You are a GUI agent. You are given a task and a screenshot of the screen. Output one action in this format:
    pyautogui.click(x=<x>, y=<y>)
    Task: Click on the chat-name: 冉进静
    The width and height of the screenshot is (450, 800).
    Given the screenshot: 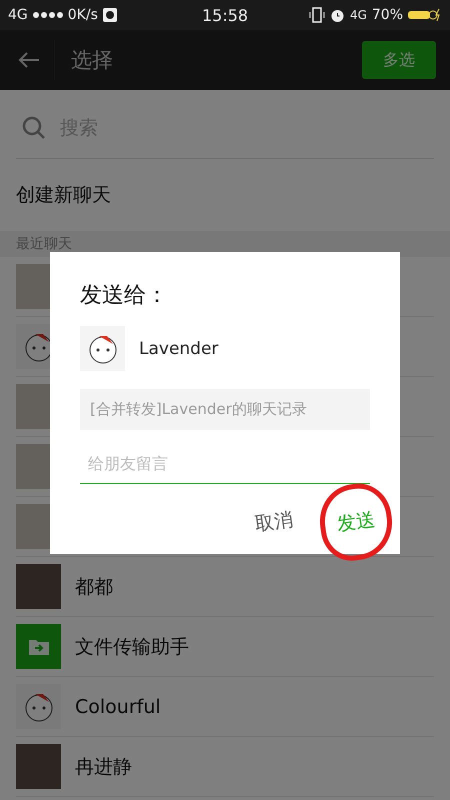 What is the action you would take?
    pyautogui.click(x=103, y=767)
    